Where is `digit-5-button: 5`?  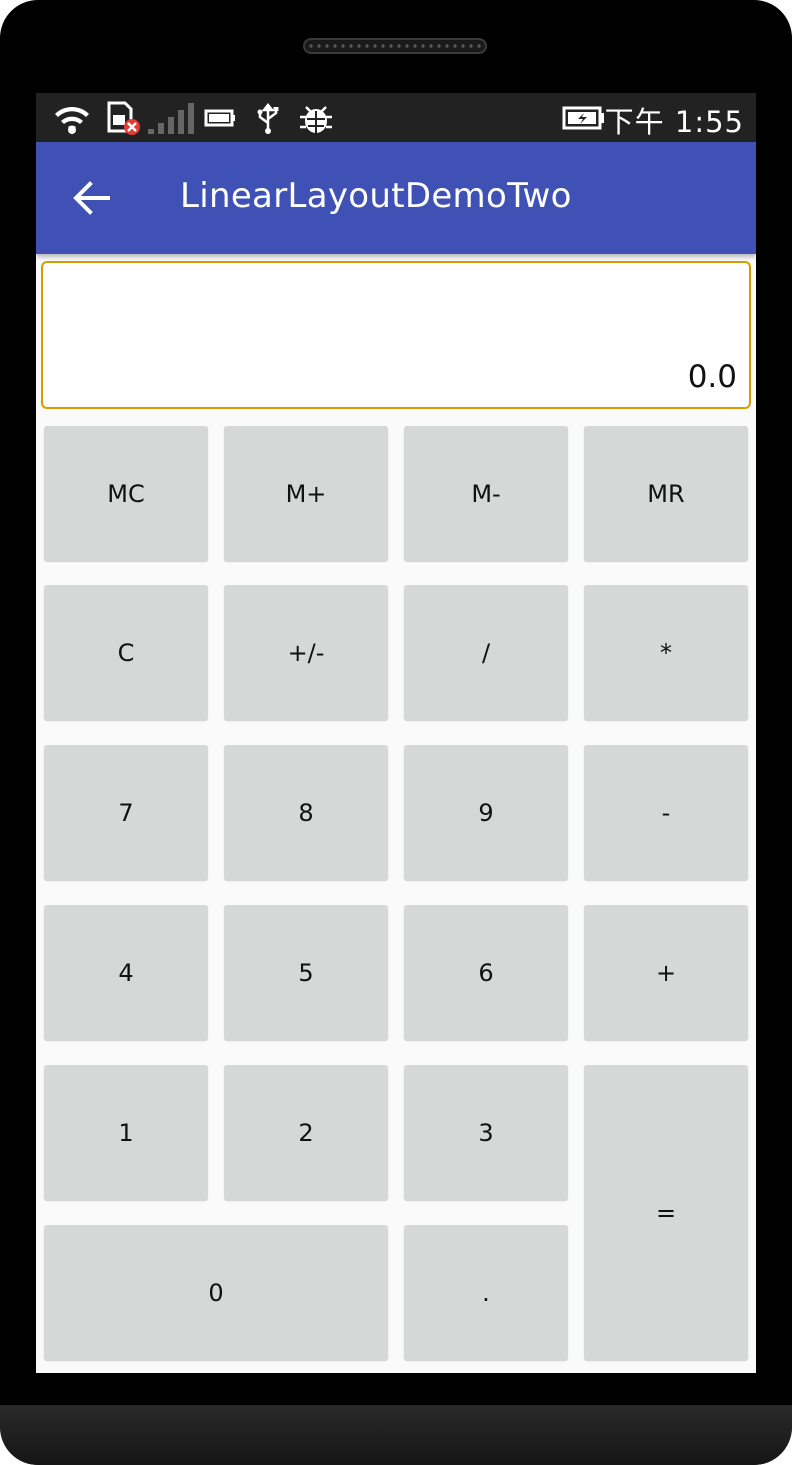
digit-5-button: 5 is located at coordinates (306, 972).